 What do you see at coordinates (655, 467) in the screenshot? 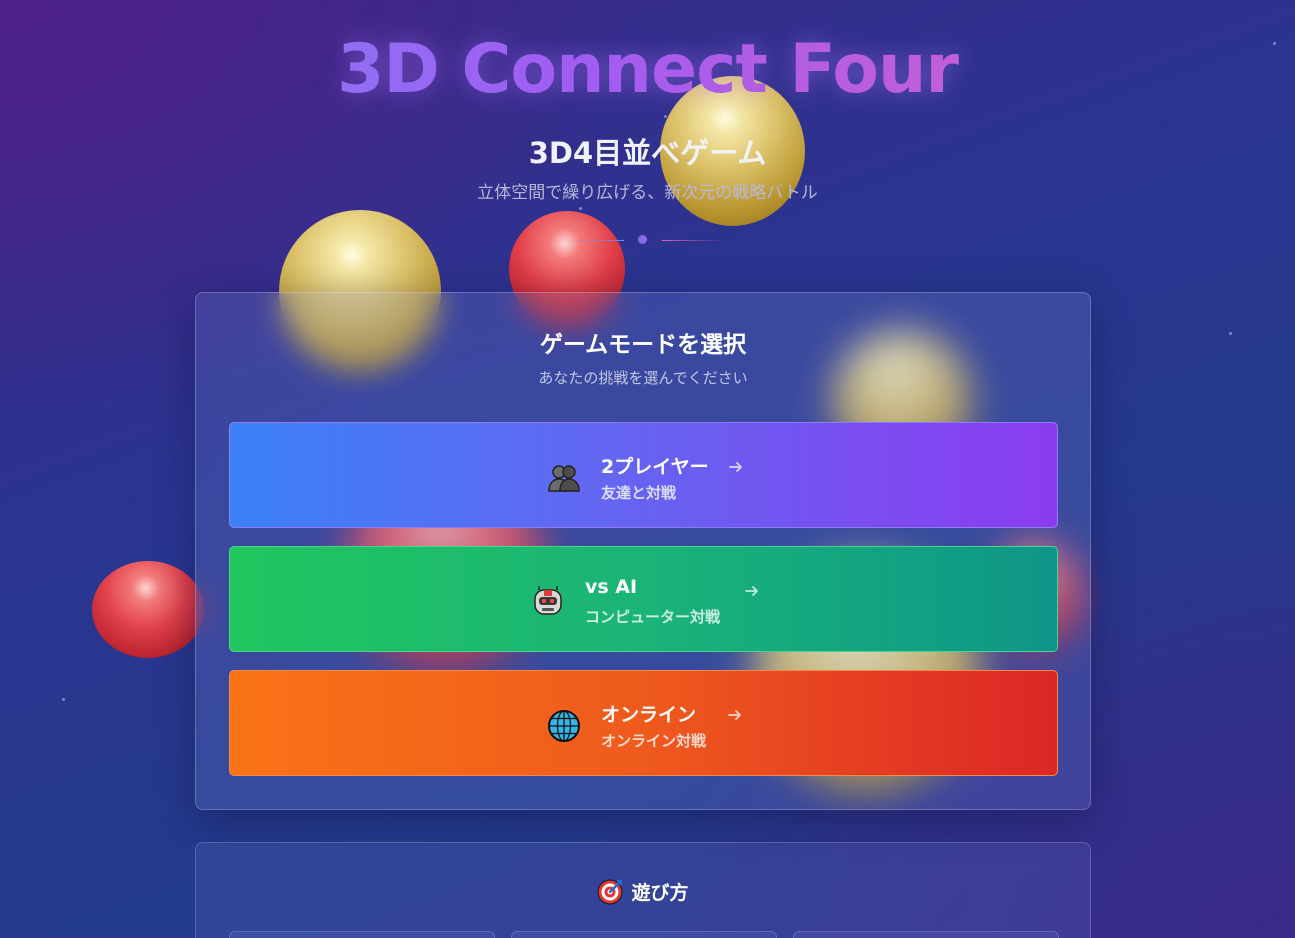
I see `mode-label: 2プレイヤー` at bounding box center [655, 467].